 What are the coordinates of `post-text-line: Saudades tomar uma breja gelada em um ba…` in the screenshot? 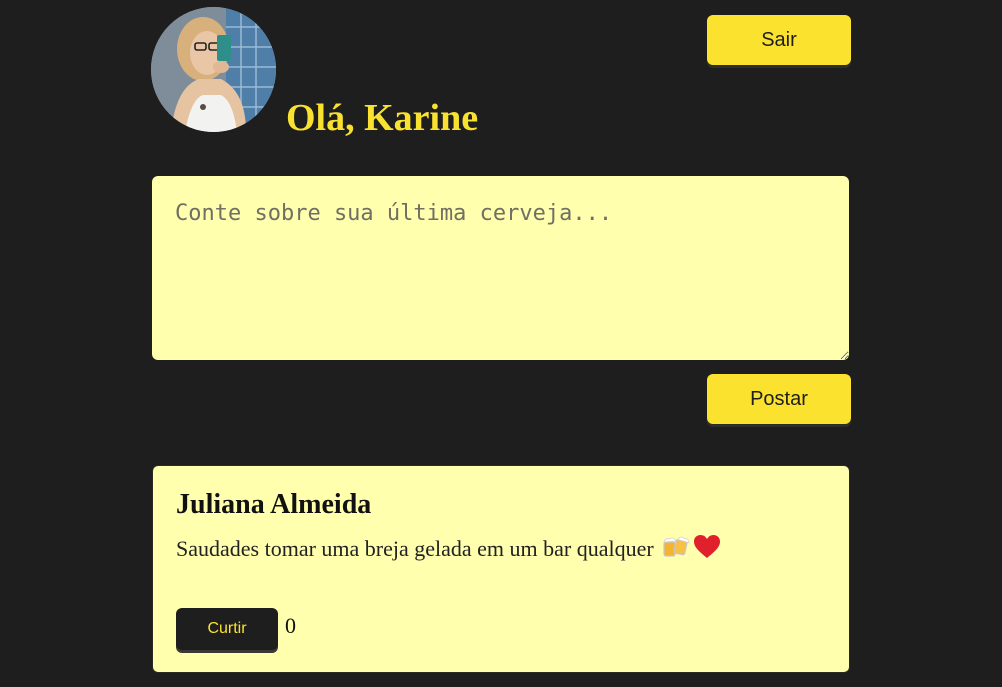 It's located at (448, 551).